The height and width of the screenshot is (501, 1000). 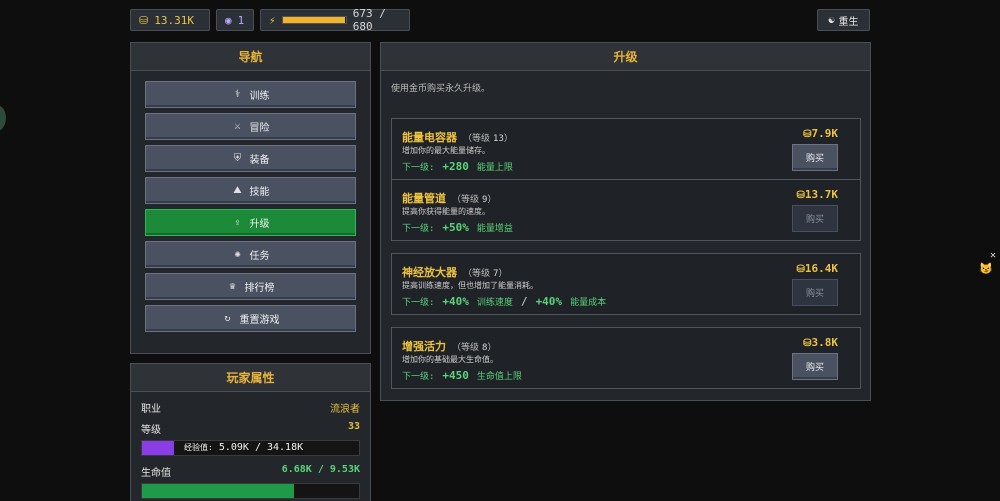 I want to click on hp-bar-fill, so click(x=218, y=491).